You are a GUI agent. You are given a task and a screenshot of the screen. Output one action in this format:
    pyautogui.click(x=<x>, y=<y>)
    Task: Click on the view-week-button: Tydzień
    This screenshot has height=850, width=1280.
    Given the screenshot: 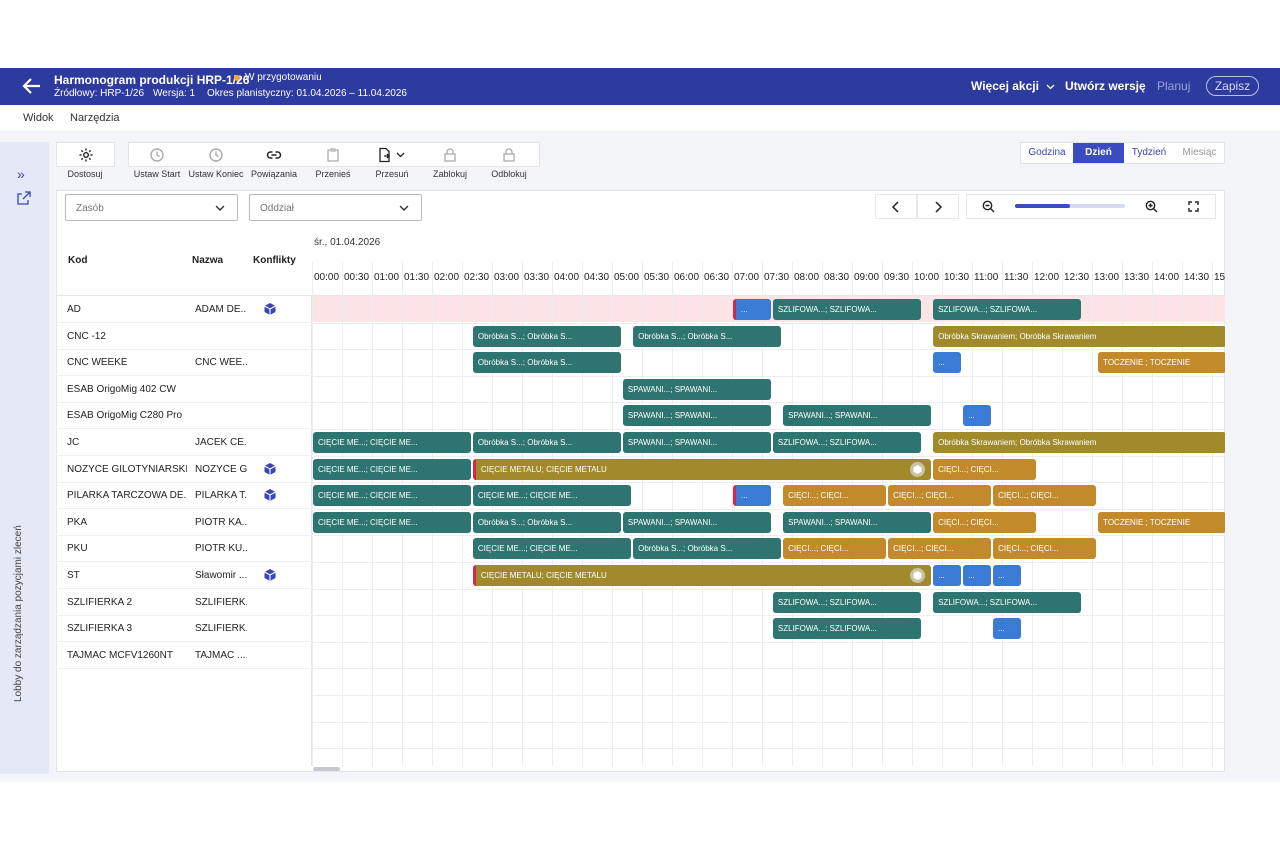 What is the action you would take?
    pyautogui.click(x=1149, y=153)
    